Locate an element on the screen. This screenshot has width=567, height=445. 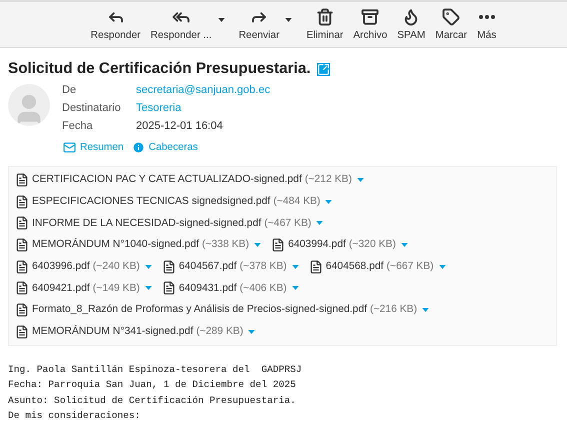
attachment-size: (~289 KB) is located at coordinates (220, 332).